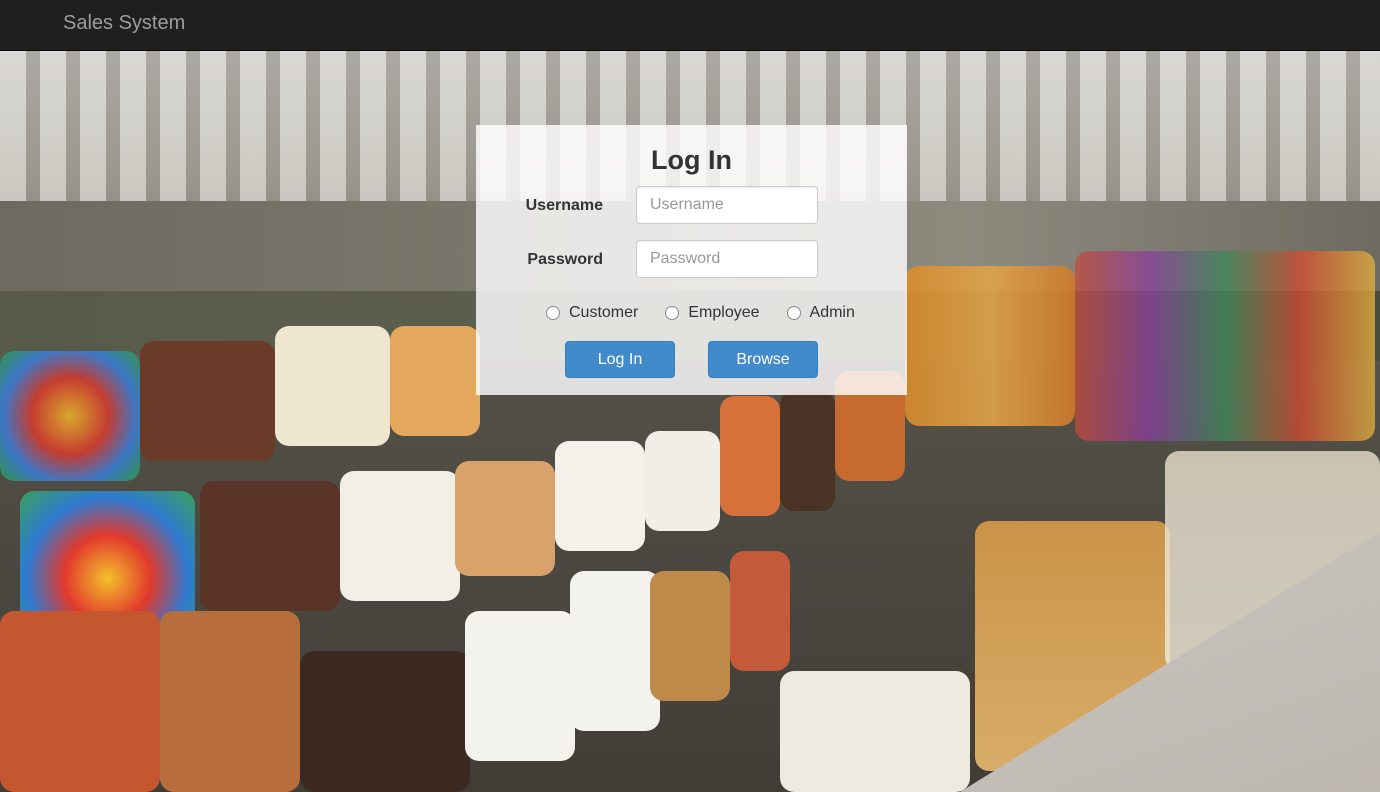  Describe the element at coordinates (690, 25) in the screenshot. I see `navbar: Sales System` at that location.